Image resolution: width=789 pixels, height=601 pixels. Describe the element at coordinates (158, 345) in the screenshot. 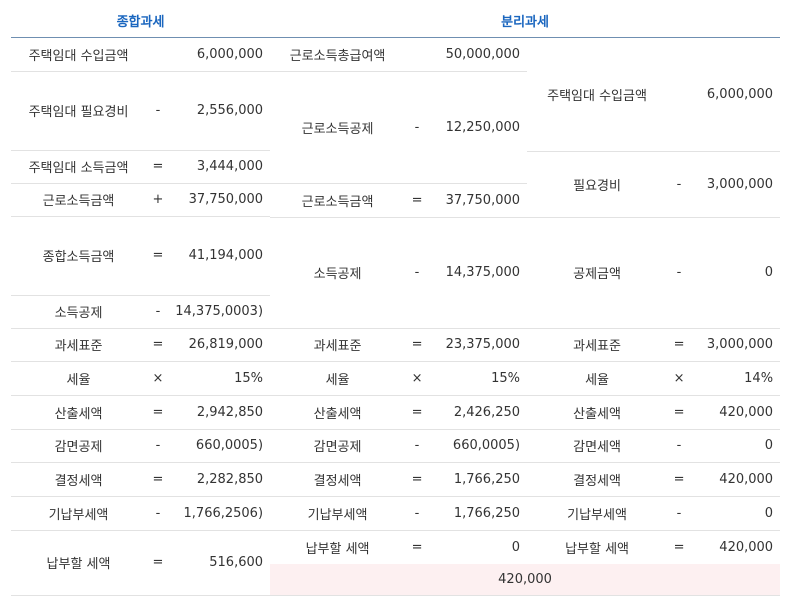

I see `c1-r7-op: =` at that location.